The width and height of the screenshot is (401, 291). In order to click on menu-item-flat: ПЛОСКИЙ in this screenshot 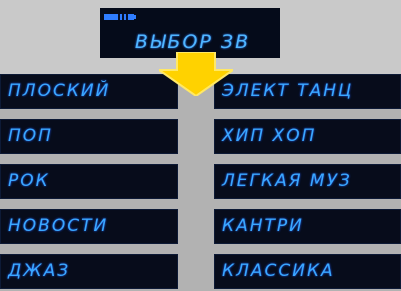, I will do `click(89, 91)`.